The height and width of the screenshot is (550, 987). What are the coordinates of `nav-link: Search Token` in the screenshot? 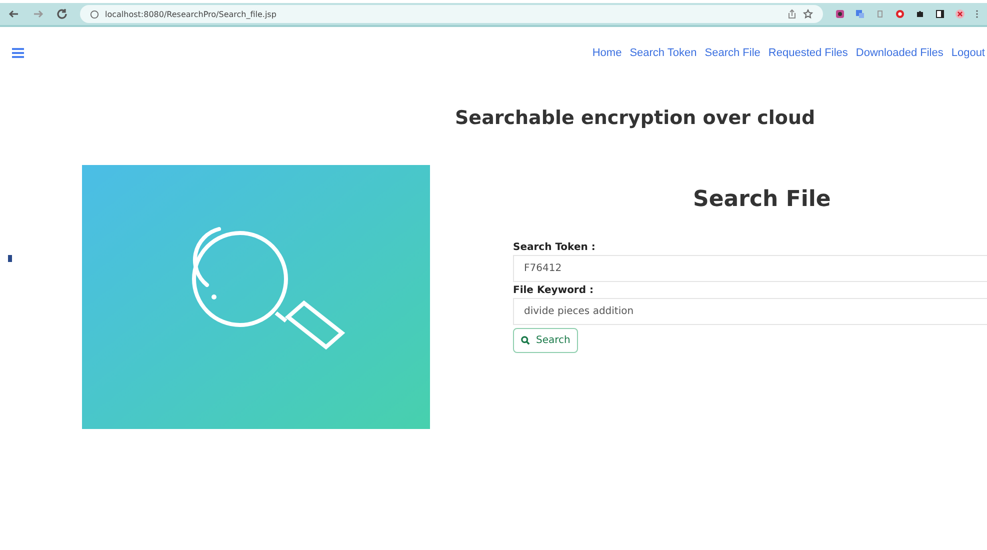 It's located at (663, 53).